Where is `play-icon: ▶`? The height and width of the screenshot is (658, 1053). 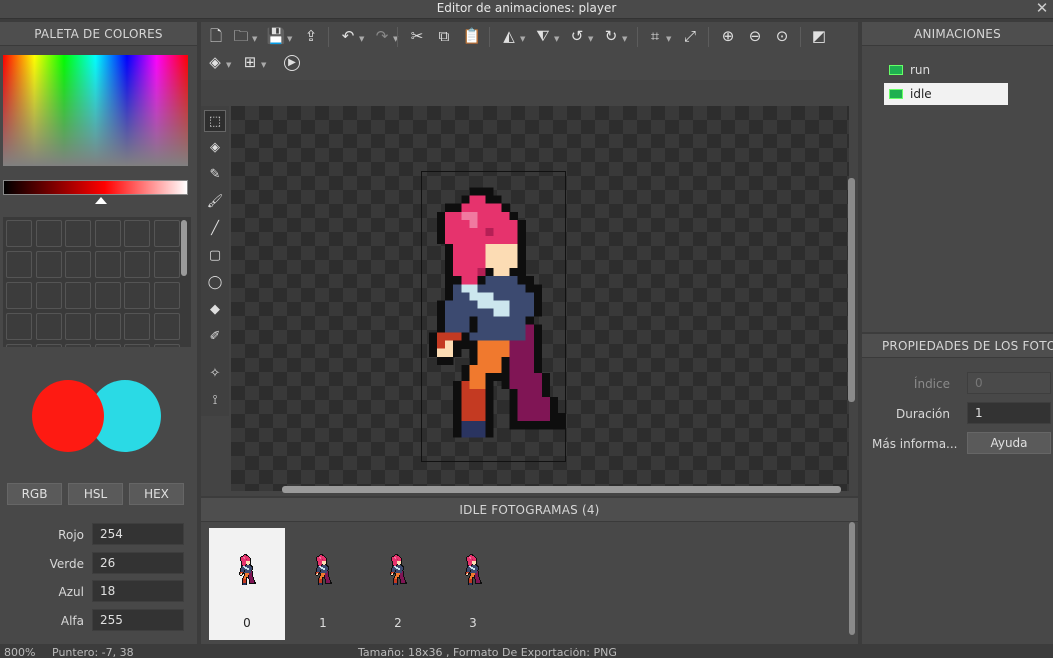 play-icon: ▶ is located at coordinates (292, 63).